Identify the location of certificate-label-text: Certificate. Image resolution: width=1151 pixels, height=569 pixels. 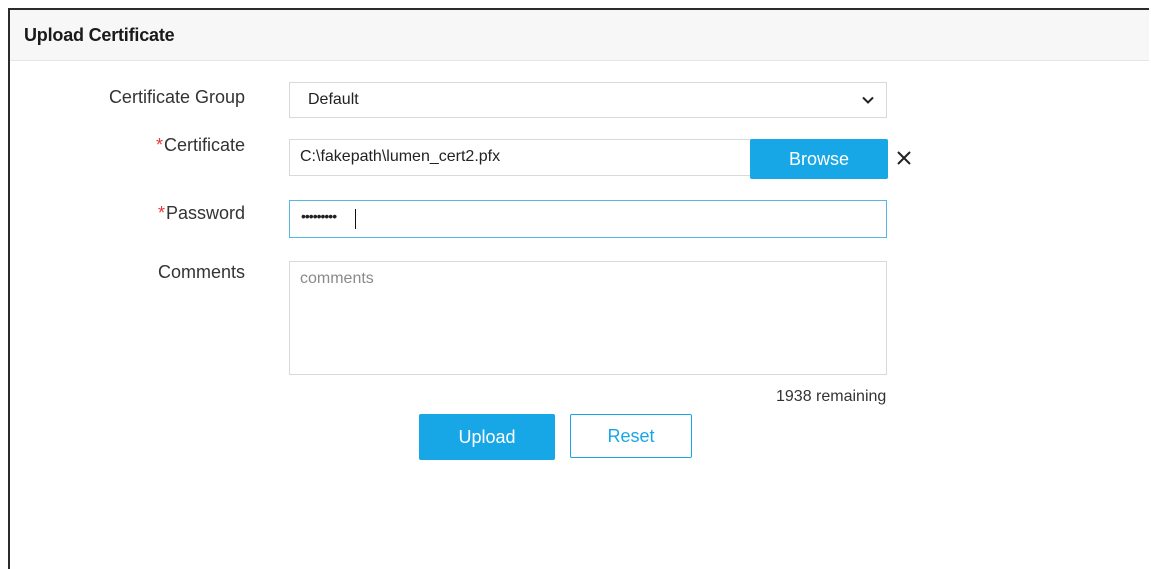
(204, 145).